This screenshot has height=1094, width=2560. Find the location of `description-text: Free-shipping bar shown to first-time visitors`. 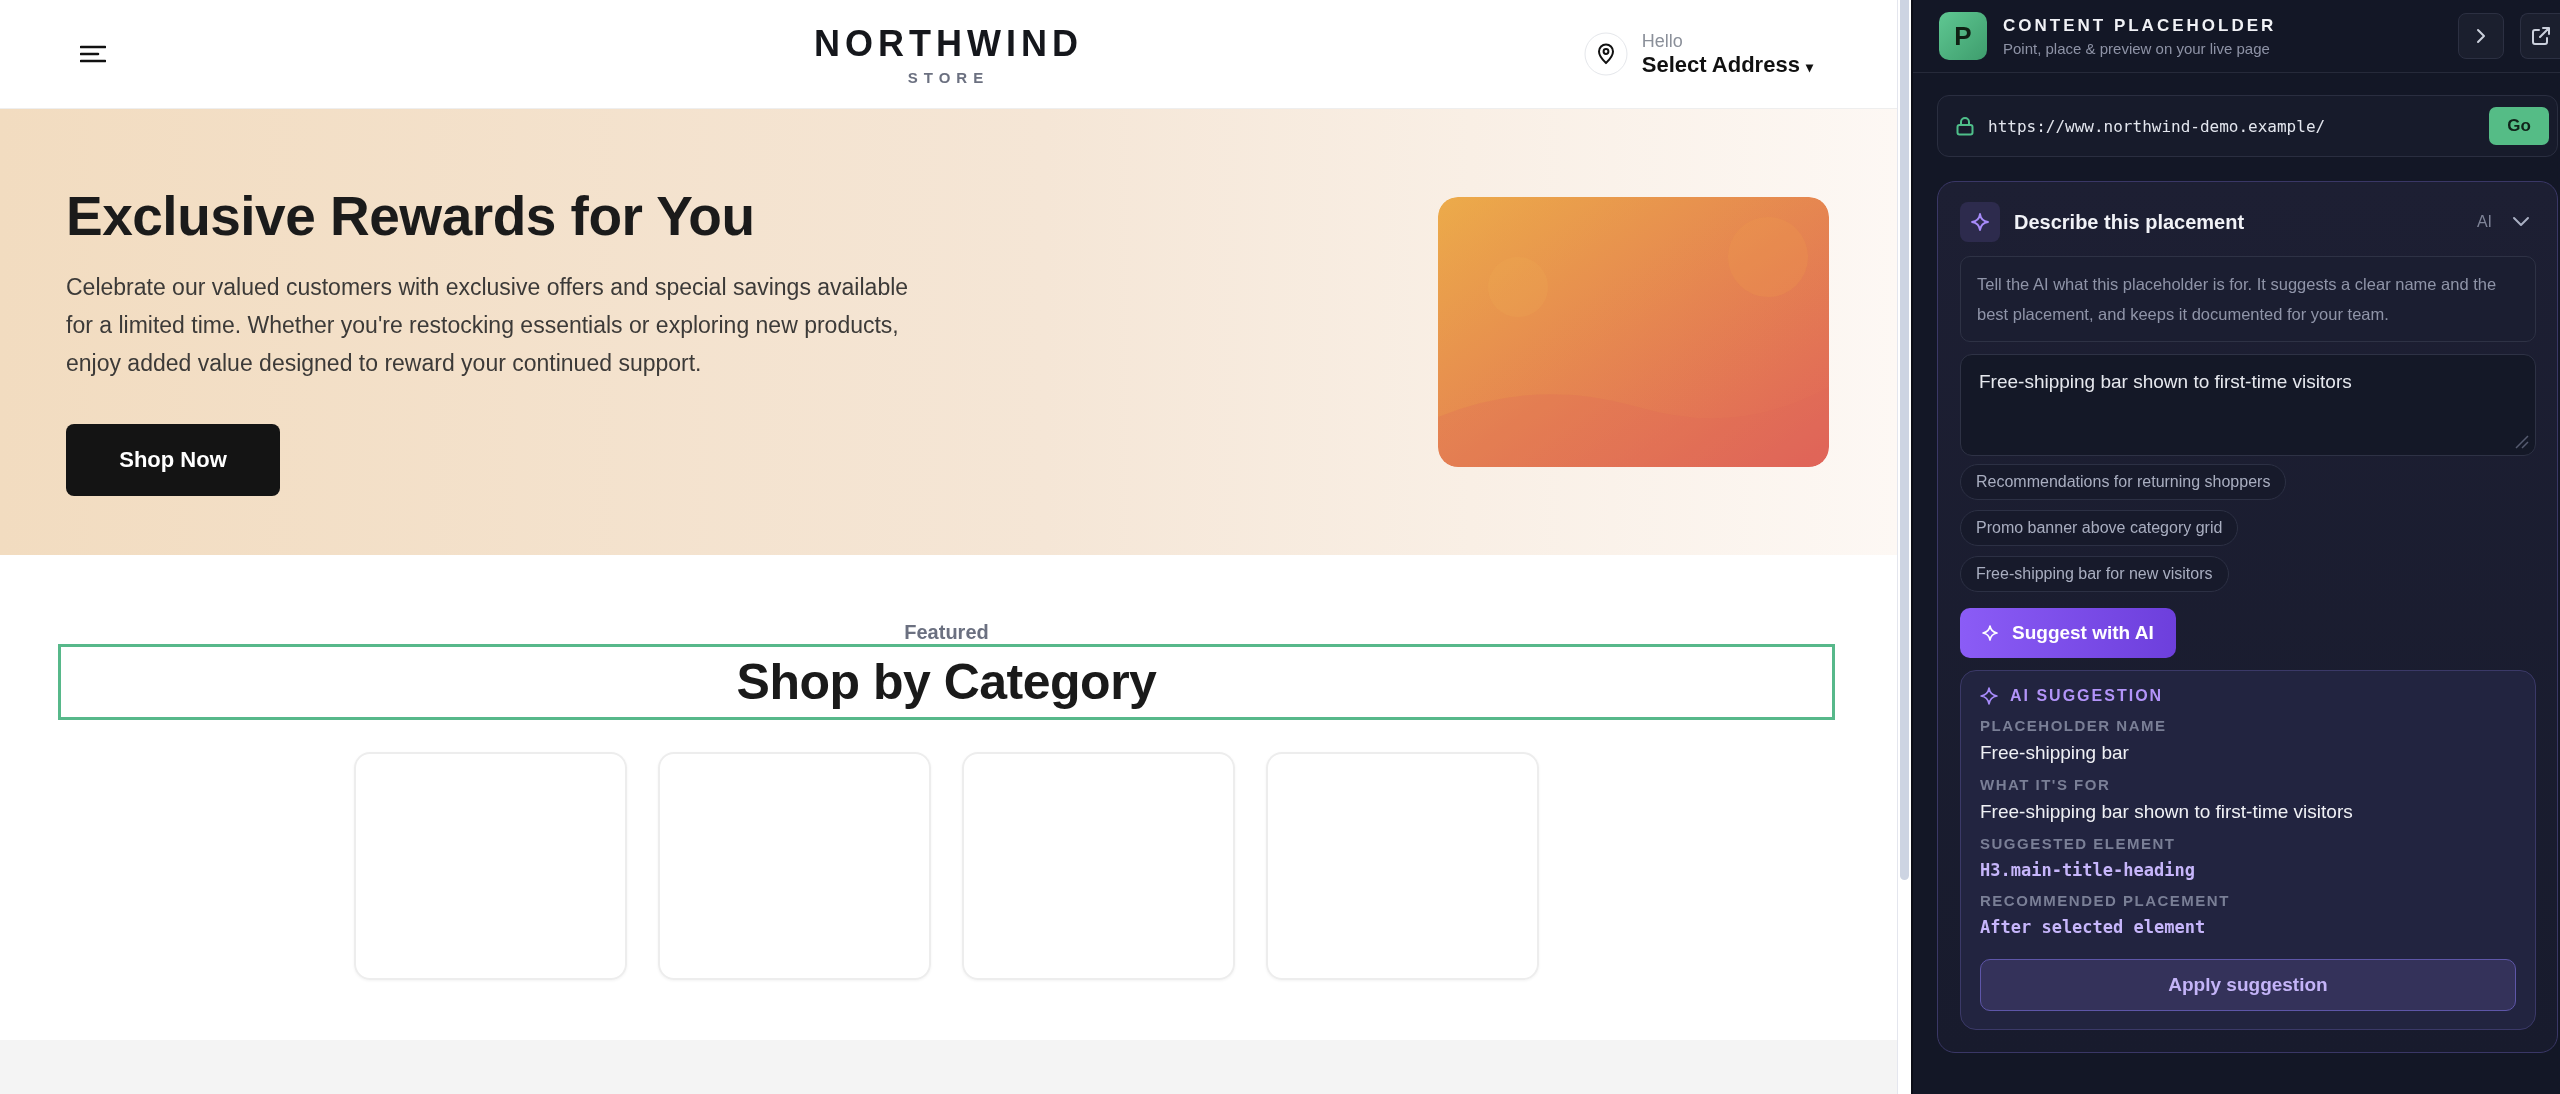

description-text: Free-shipping bar shown to first-time visitors is located at coordinates (2165, 381).